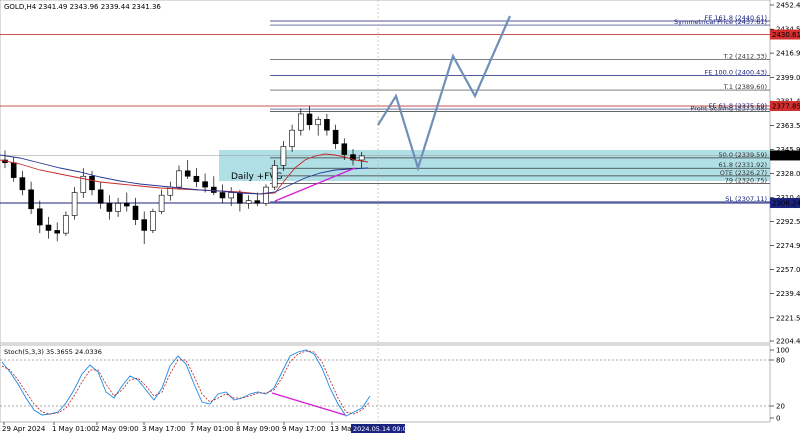 This screenshot has height=439, width=800. Describe the element at coordinates (735, 72) in the screenshot. I see `fib-level-label: FE 100.0 (2400.43)` at that location.